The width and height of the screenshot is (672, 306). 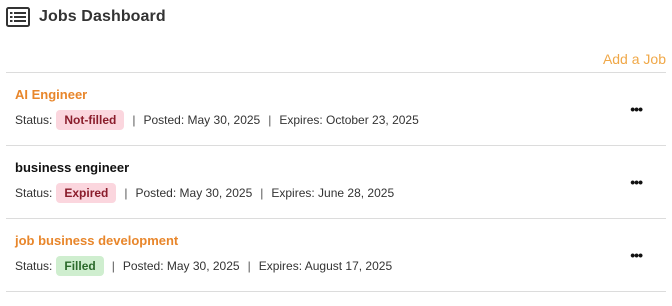 I want to click on status-badge: Not-filled, so click(x=90, y=120).